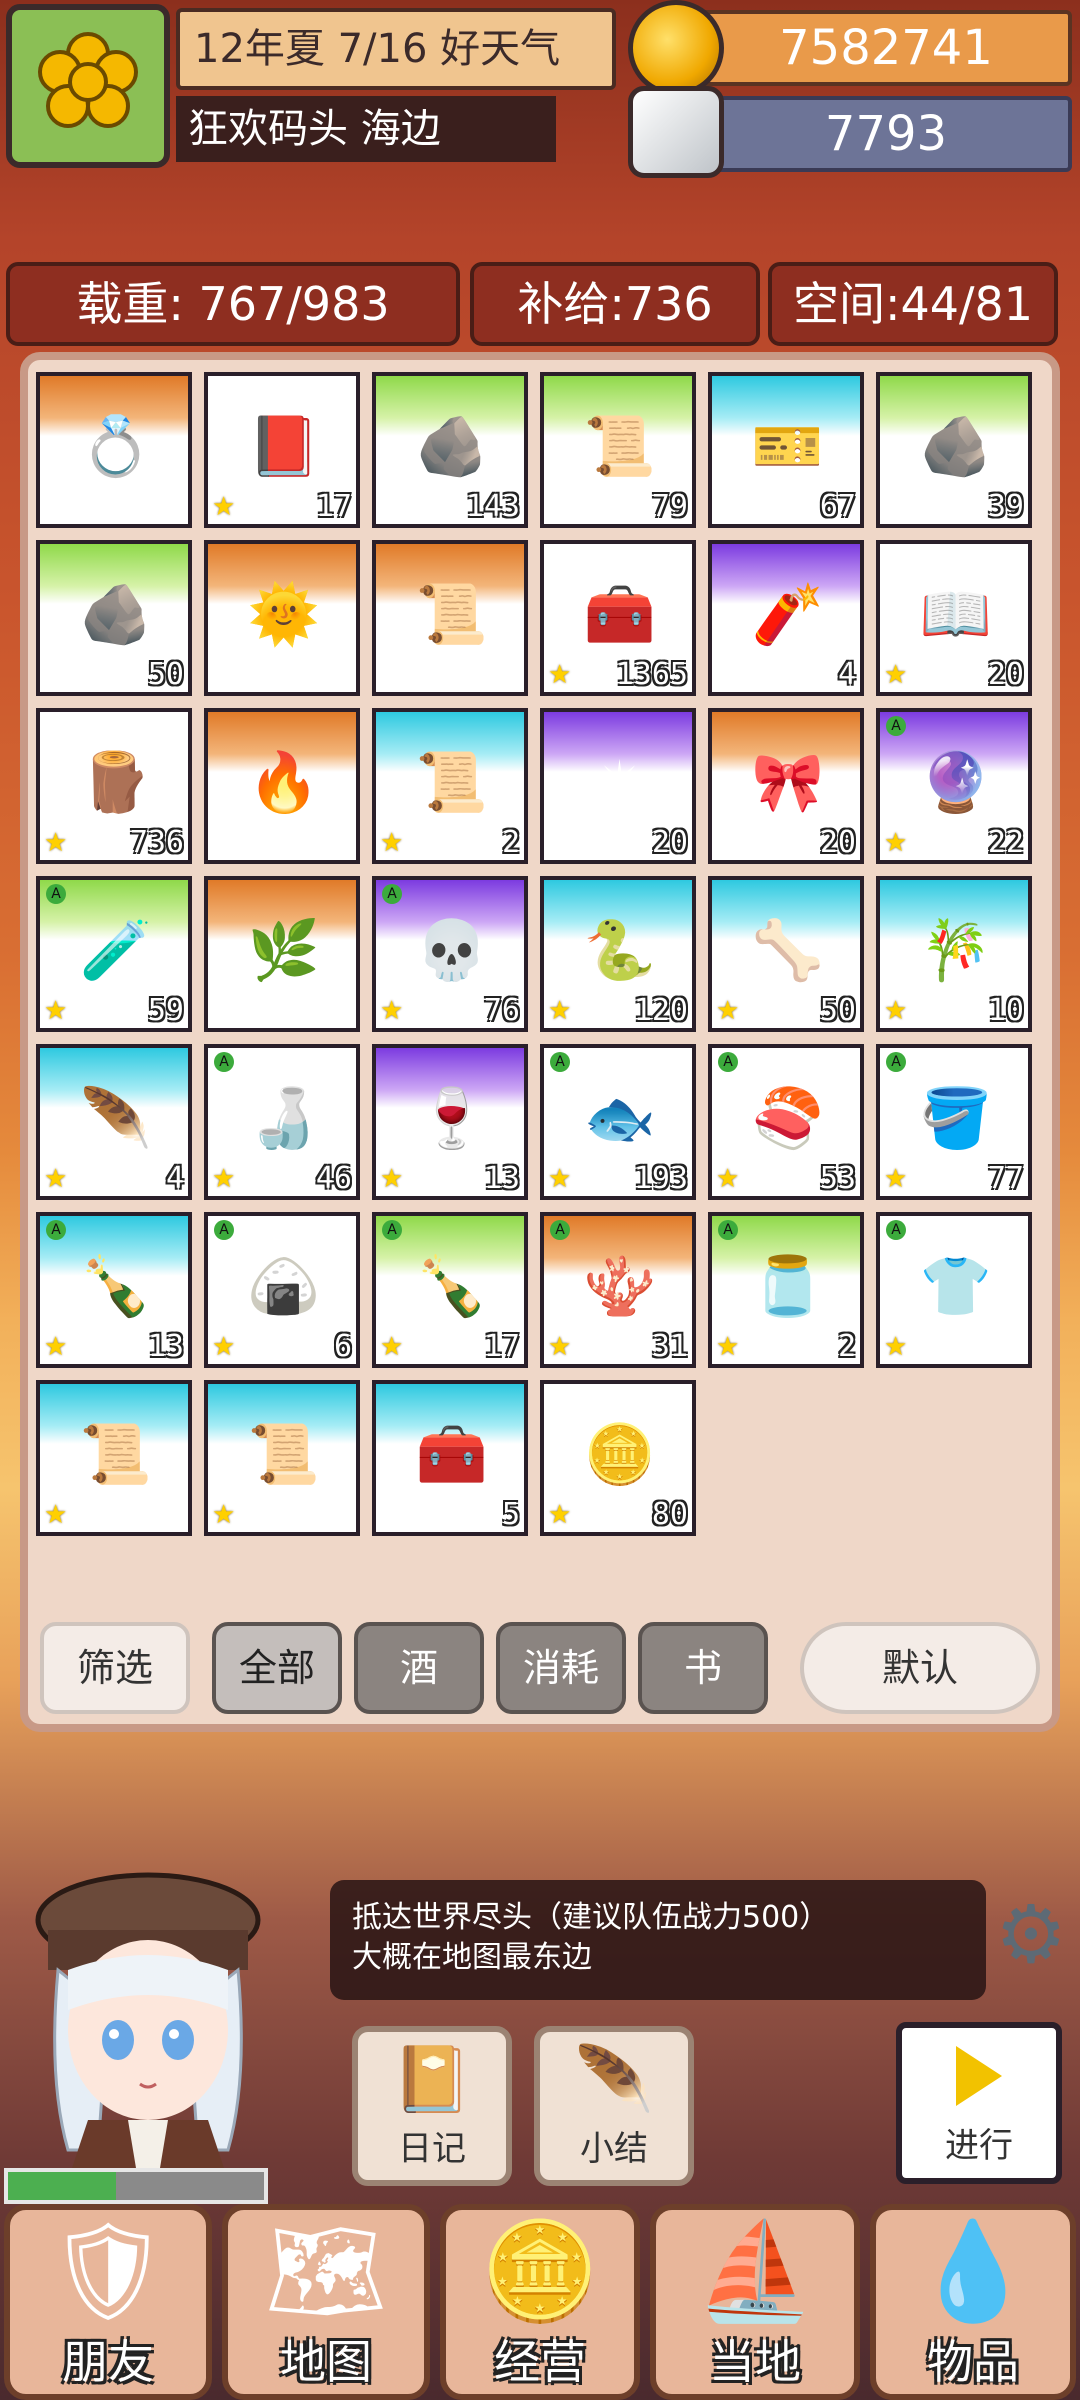 The height and width of the screenshot is (2400, 1080). Describe the element at coordinates (788, 950) in the screenshot. I see `bone-scroll-icon: 🦴` at that location.